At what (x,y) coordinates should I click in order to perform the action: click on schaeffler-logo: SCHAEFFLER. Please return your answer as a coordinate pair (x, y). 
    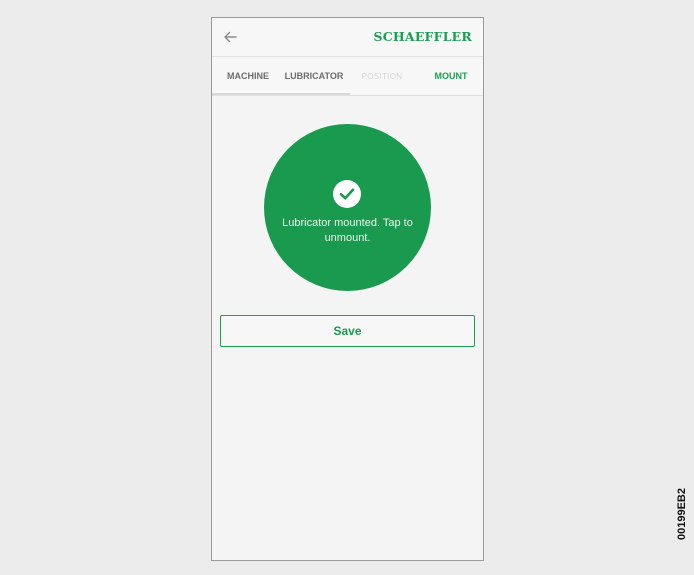
    Looking at the image, I should click on (422, 36).